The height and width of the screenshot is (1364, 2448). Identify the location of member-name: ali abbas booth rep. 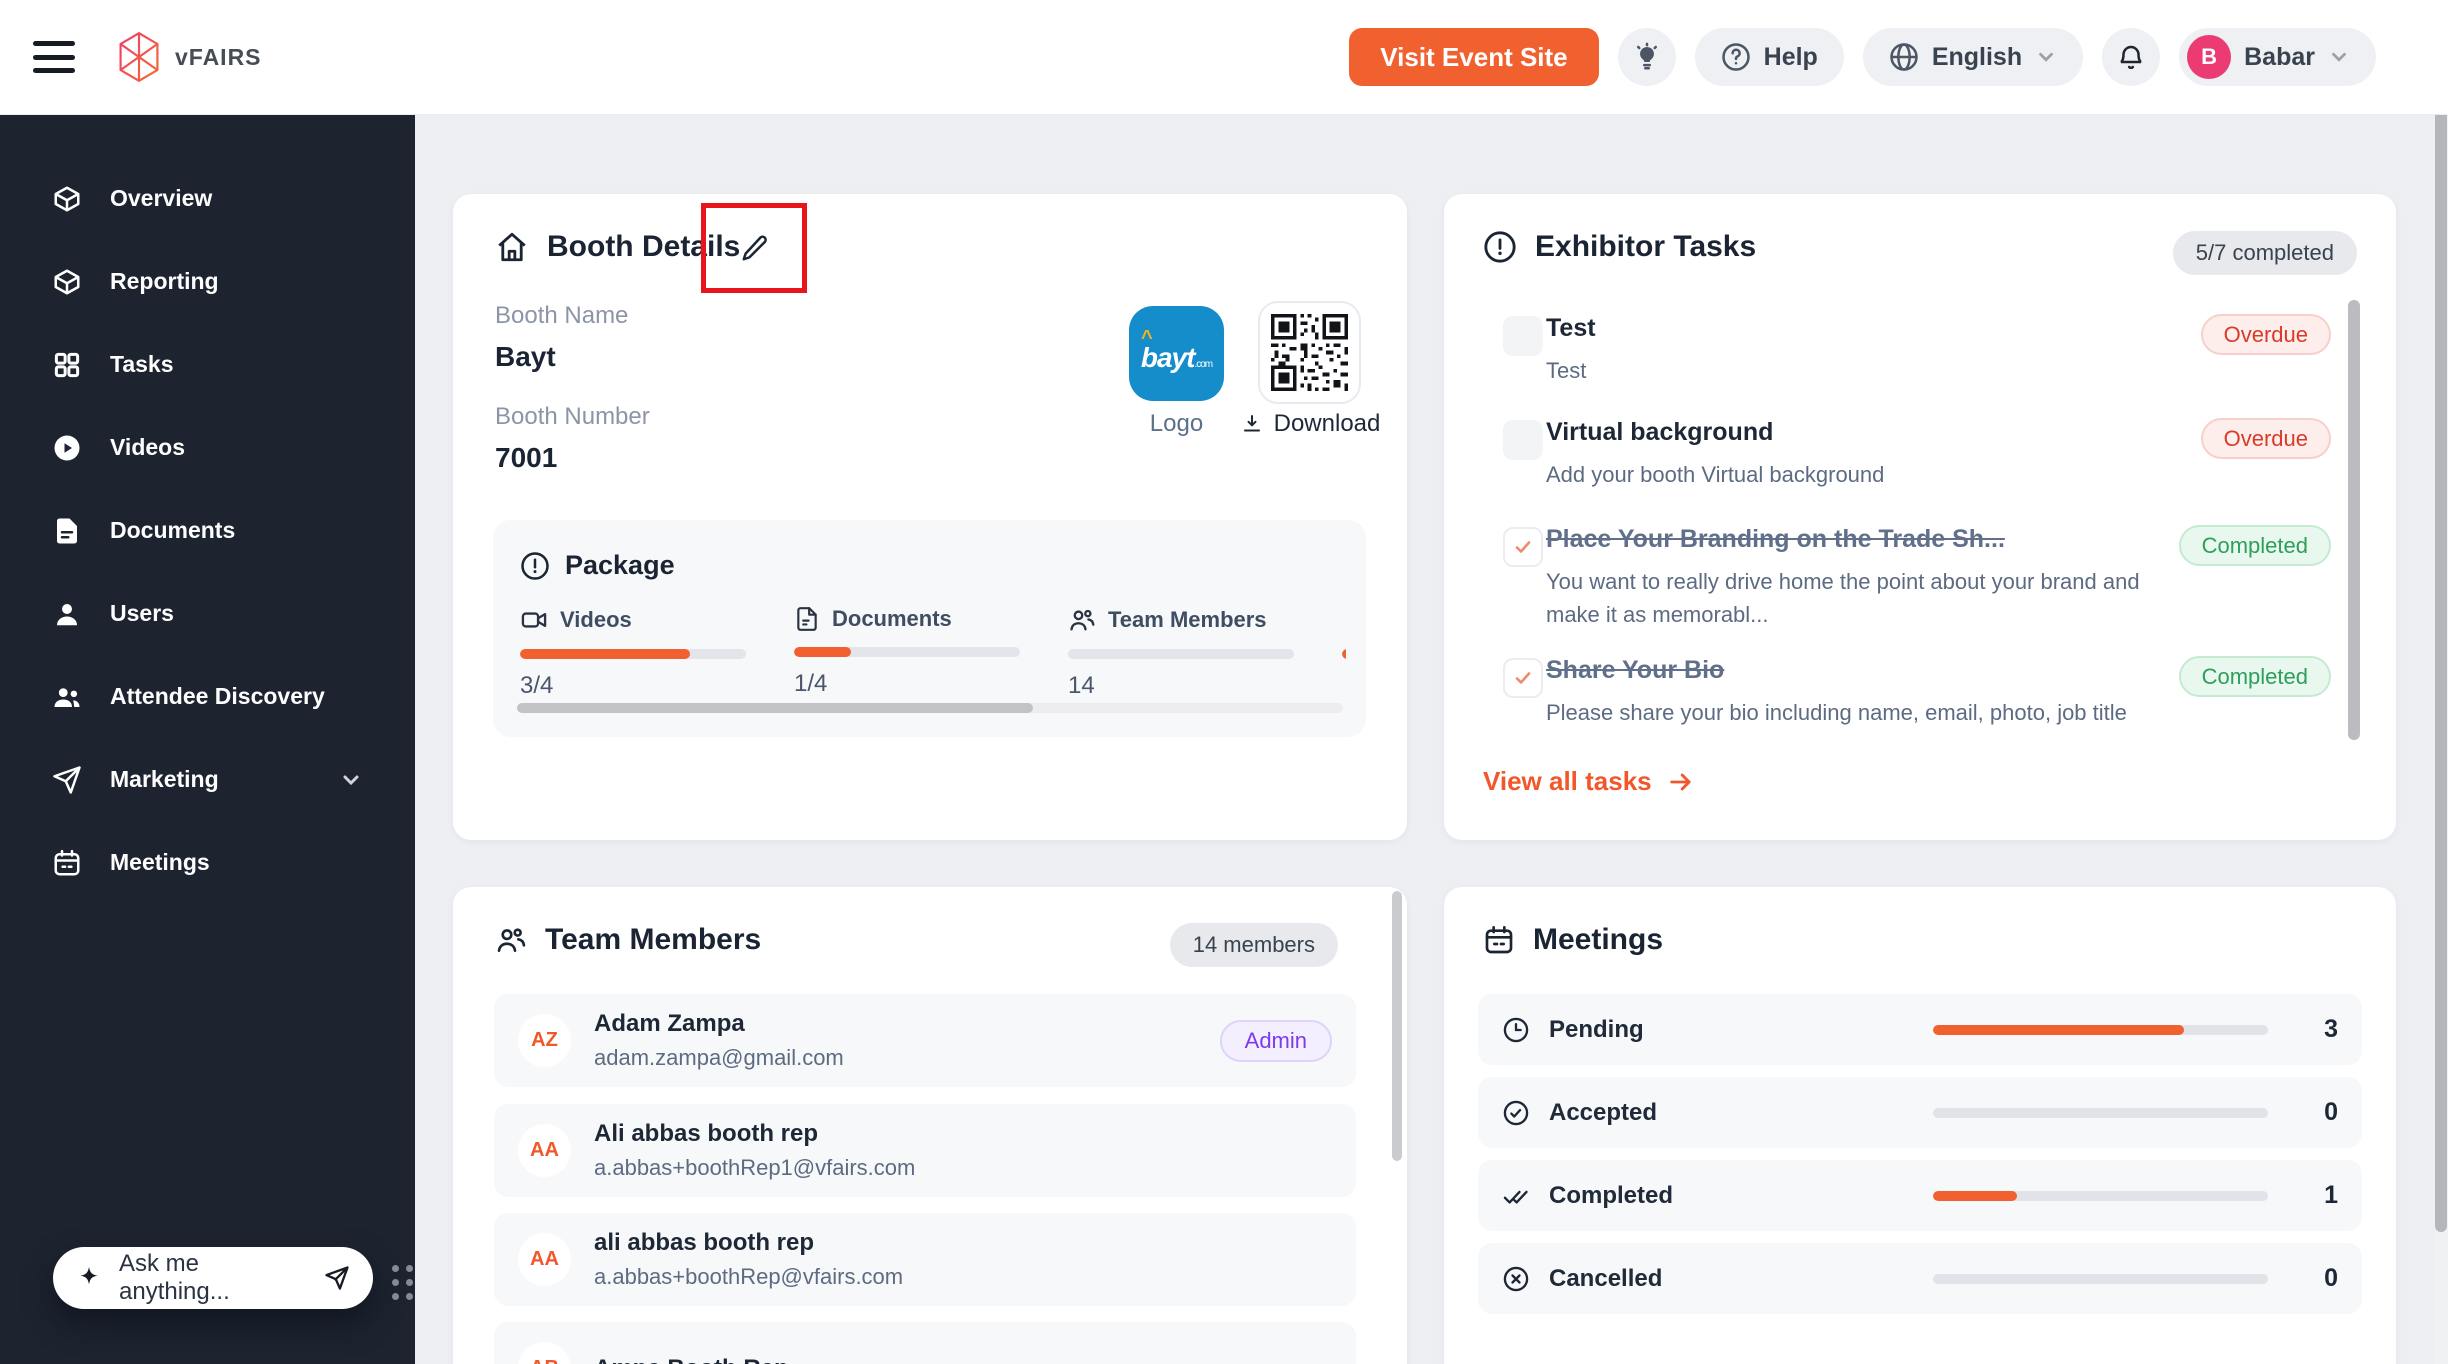
(704, 1242).